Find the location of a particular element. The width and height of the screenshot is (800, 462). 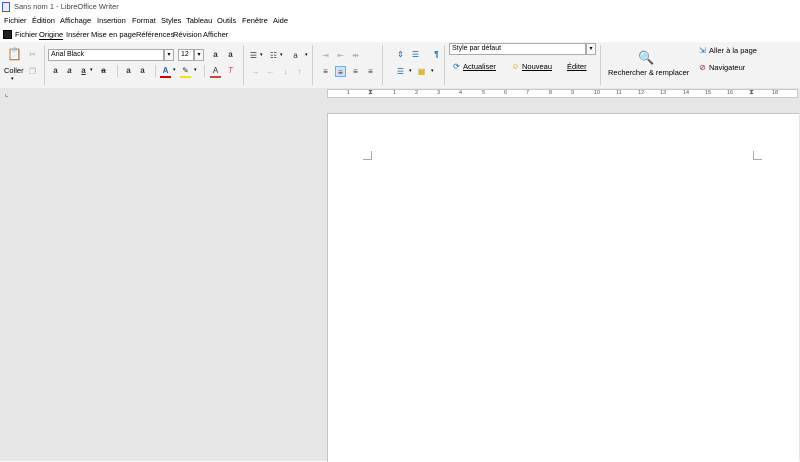

window-title: Sans nom 1 - LibreOffice Writer is located at coordinates (66, 6).